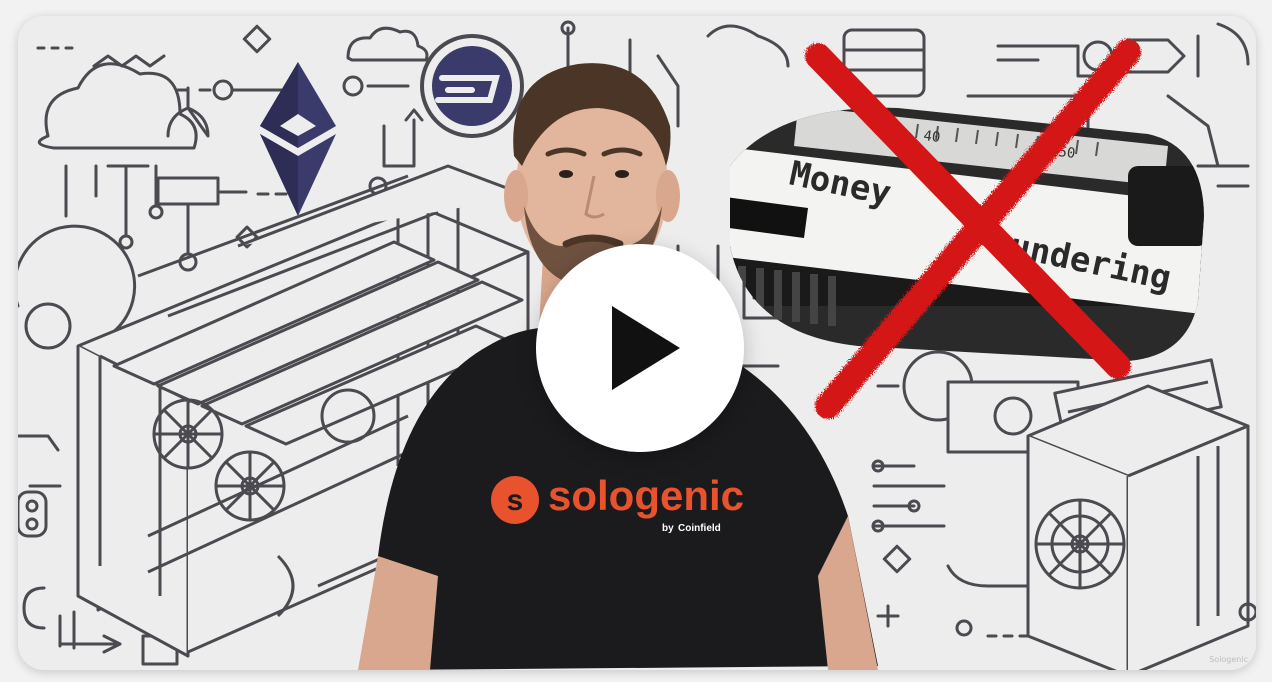 This screenshot has width=1272, height=682. I want to click on shirt-partner: Coinfield, so click(699, 528).